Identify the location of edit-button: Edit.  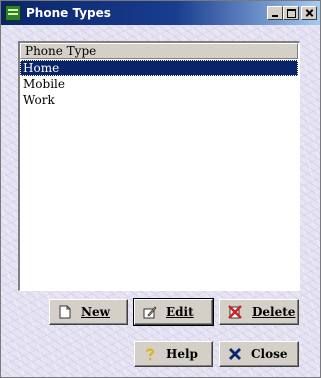
(173, 312).